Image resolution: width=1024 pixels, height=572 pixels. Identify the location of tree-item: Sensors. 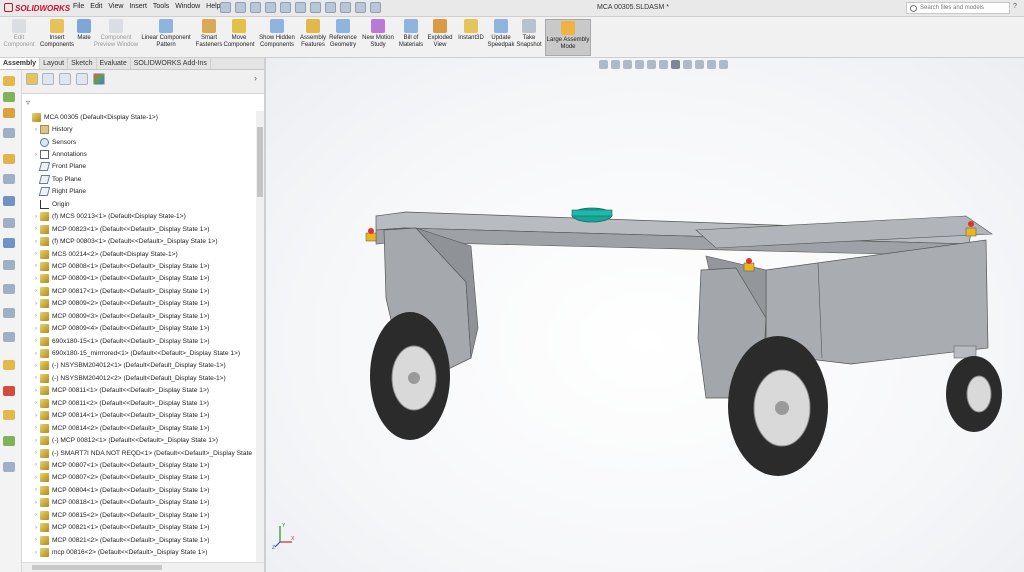
(140, 142).